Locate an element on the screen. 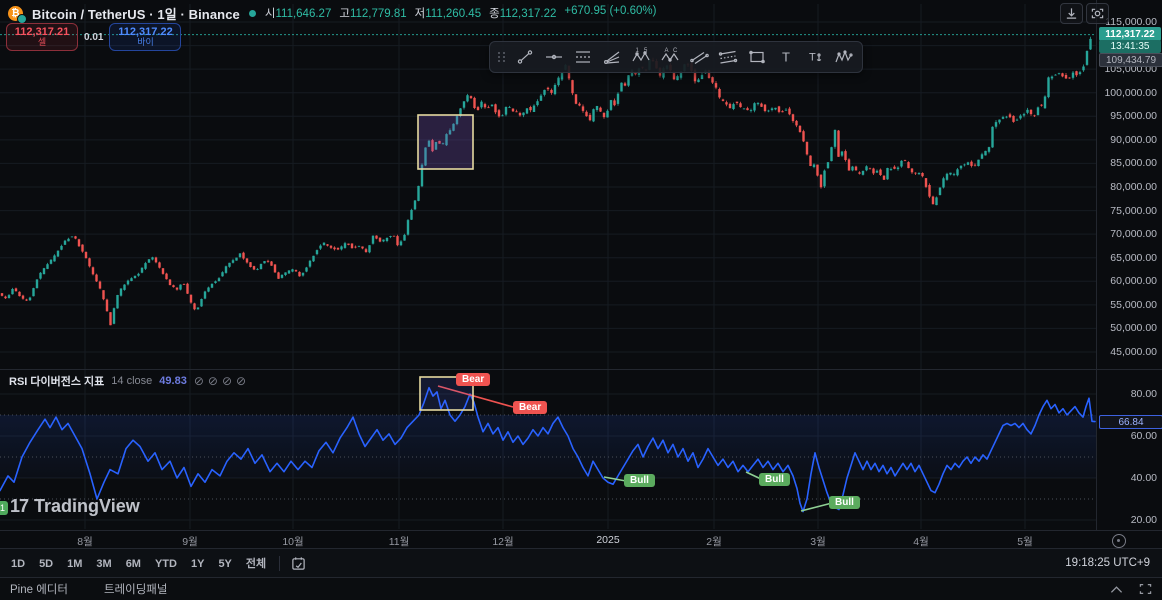 This screenshot has height=600, width=1162. rsi-value-badge: 66.84 is located at coordinates (1130, 422).